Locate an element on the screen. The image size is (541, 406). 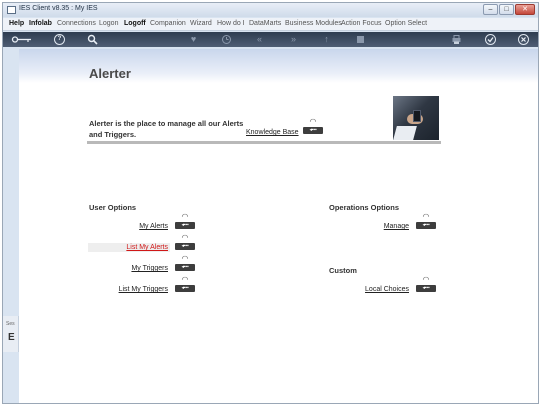
help-icon: ? is located at coordinates (59, 39).